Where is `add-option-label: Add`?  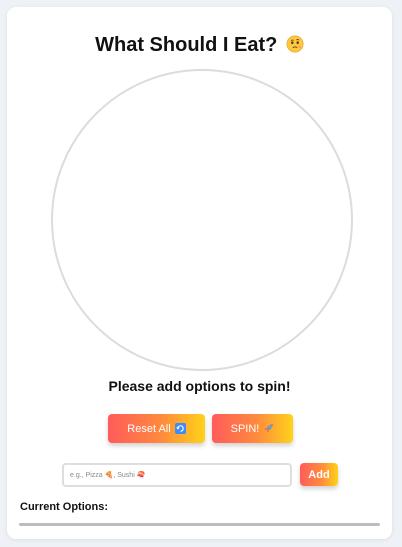 add-option-label: Add is located at coordinates (319, 474).